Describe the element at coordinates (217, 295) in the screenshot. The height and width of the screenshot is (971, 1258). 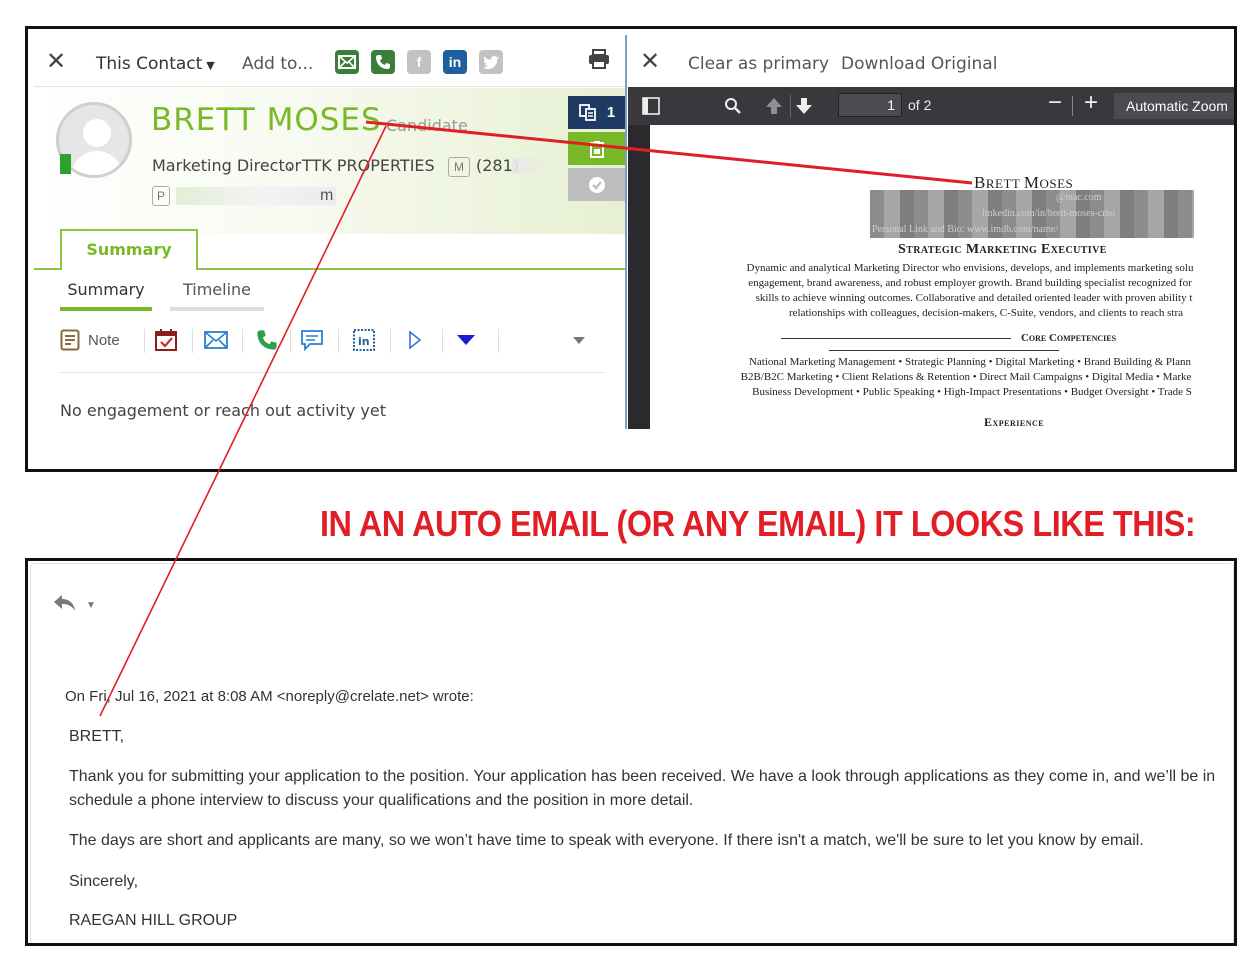
I see `subtab-timeline: Timeline` at that location.